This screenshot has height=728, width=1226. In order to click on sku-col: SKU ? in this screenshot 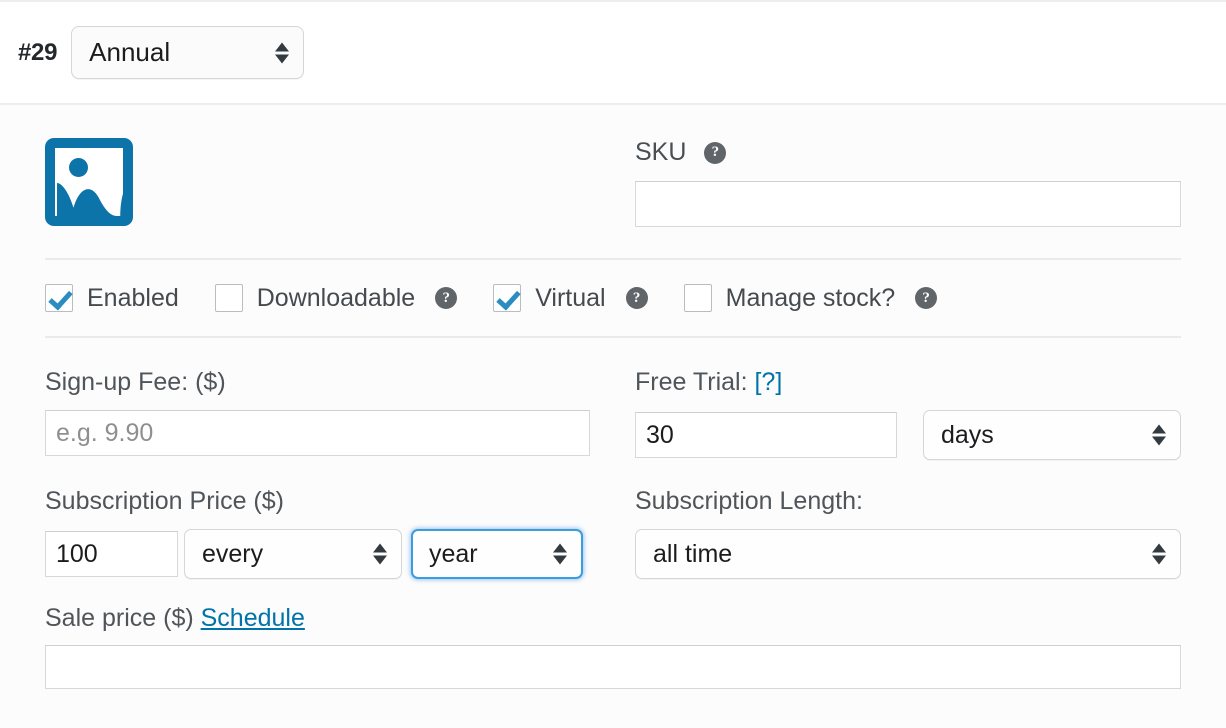, I will do `click(908, 182)`.